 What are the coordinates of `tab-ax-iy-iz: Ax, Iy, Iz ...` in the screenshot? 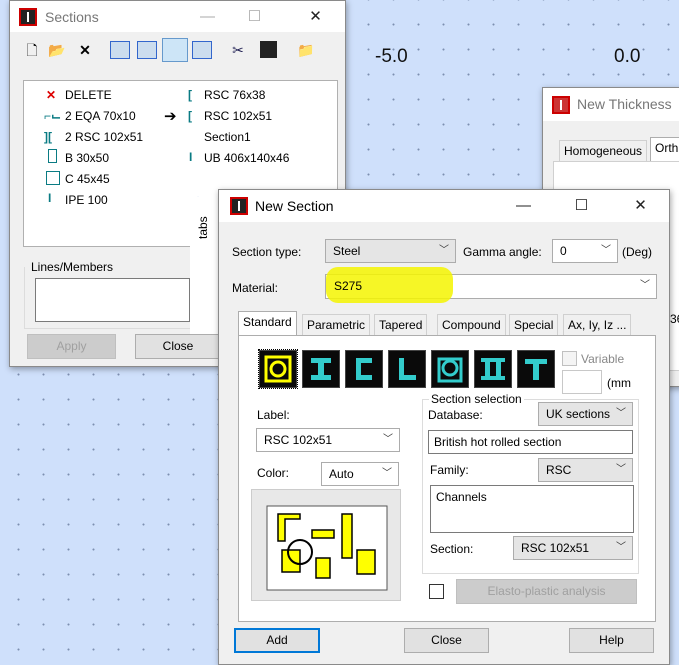 It's located at (597, 325).